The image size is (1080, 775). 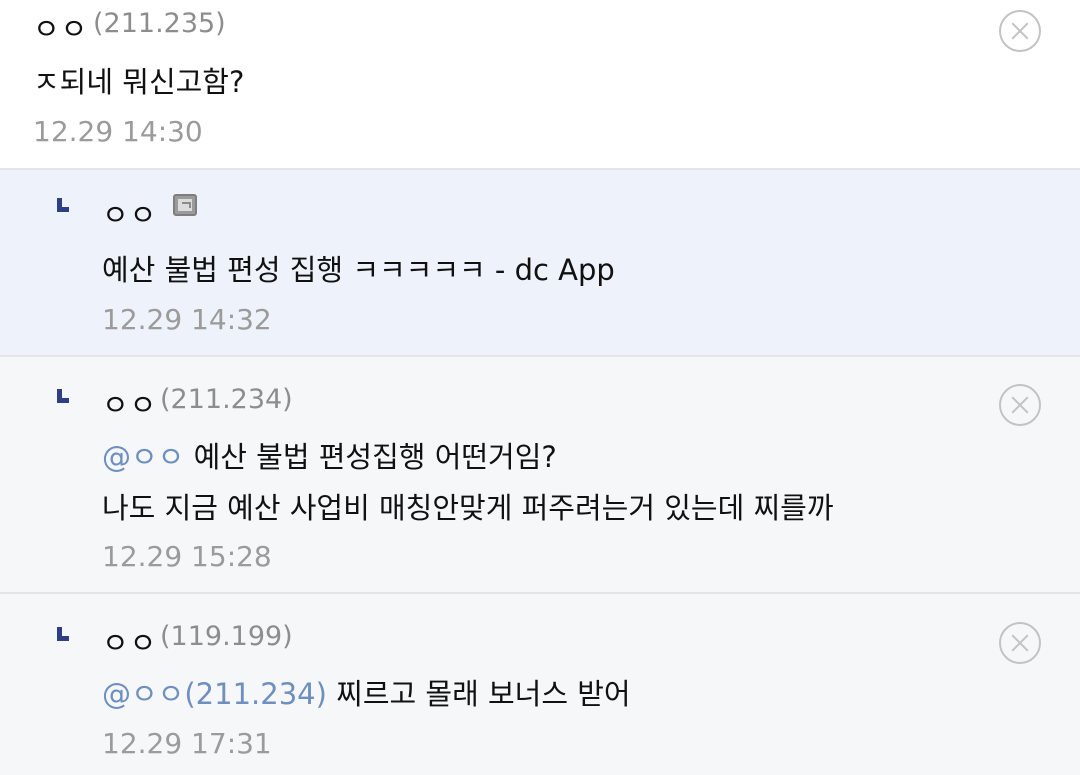 What do you see at coordinates (226, 636) in the screenshot?
I see `comment-ip: (119.199)` at bounding box center [226, 636].